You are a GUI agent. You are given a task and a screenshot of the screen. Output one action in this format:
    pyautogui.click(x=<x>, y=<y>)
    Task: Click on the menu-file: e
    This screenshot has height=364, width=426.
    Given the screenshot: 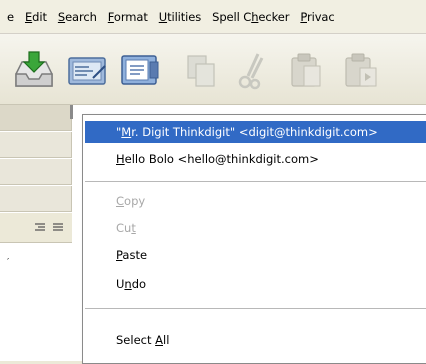 What is the action you would take?
    pyautogui.click(x=11, y=17)
    